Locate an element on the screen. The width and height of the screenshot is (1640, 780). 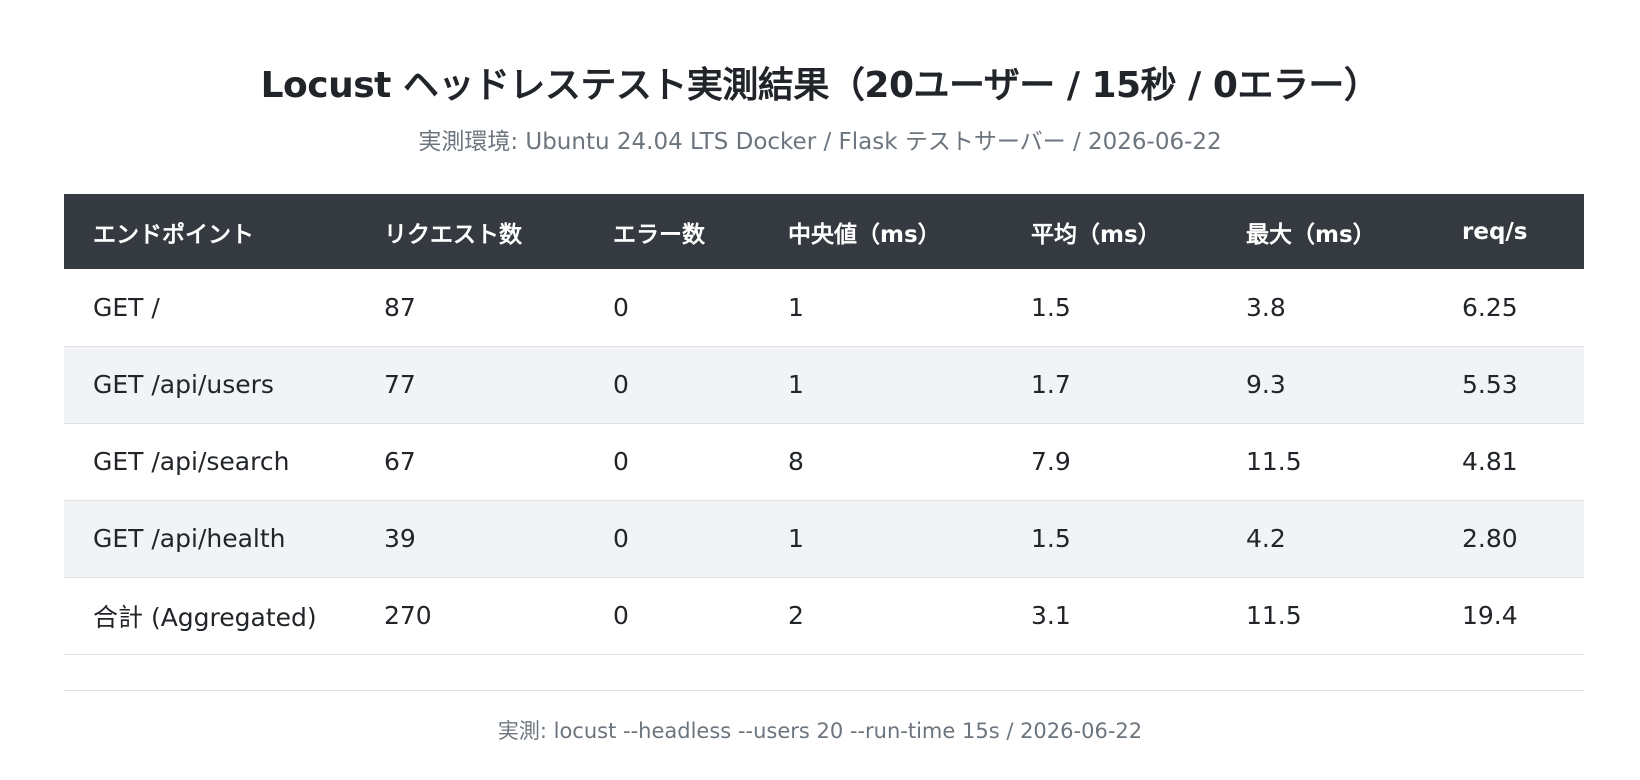
cell-max: 4.2 is located at coordinates (1266, 538).